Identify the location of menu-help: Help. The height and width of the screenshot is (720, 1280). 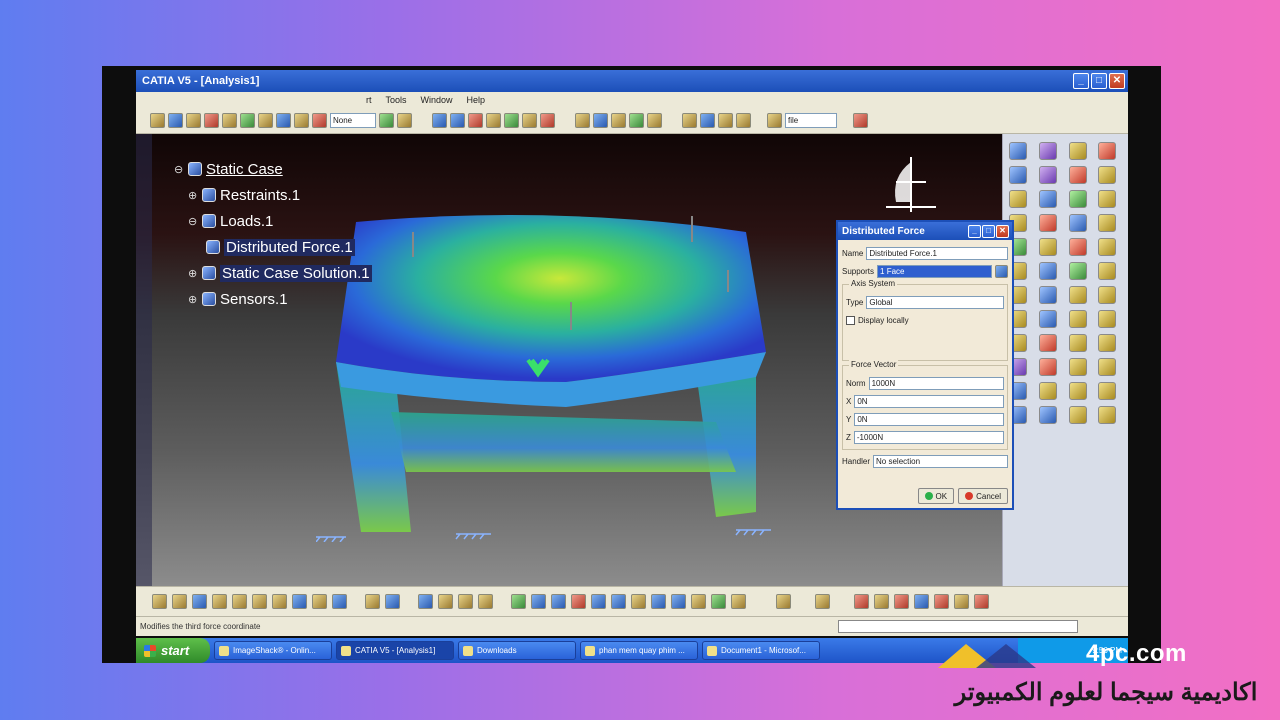
(476, 100).